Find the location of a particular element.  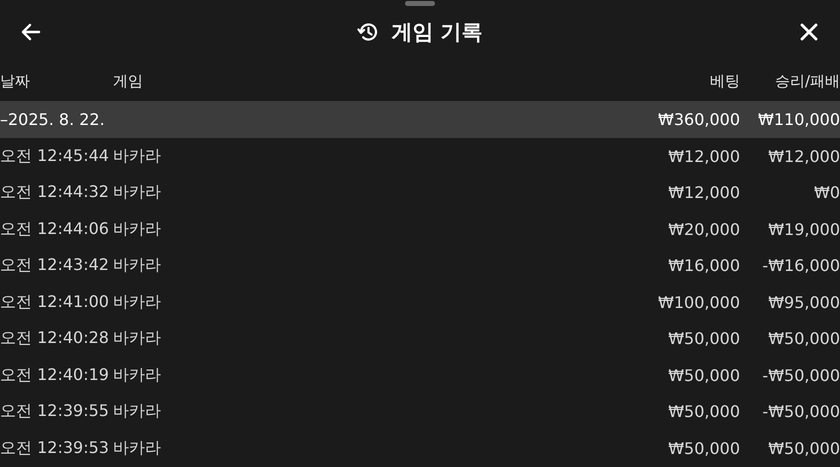

time-cell-text: 오전 12:41:00 is located at coordinates (55, 302).